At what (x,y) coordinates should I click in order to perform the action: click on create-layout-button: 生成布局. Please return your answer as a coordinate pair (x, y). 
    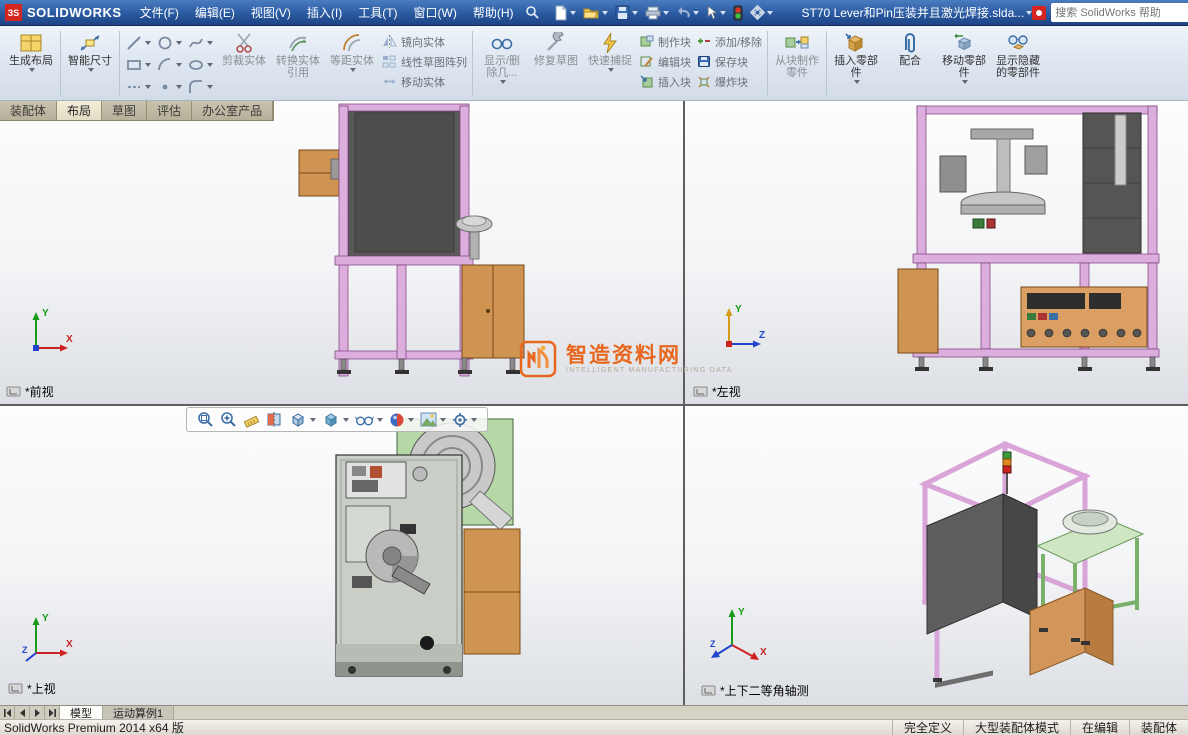
    Looking at the image, I should click on (31, 63).